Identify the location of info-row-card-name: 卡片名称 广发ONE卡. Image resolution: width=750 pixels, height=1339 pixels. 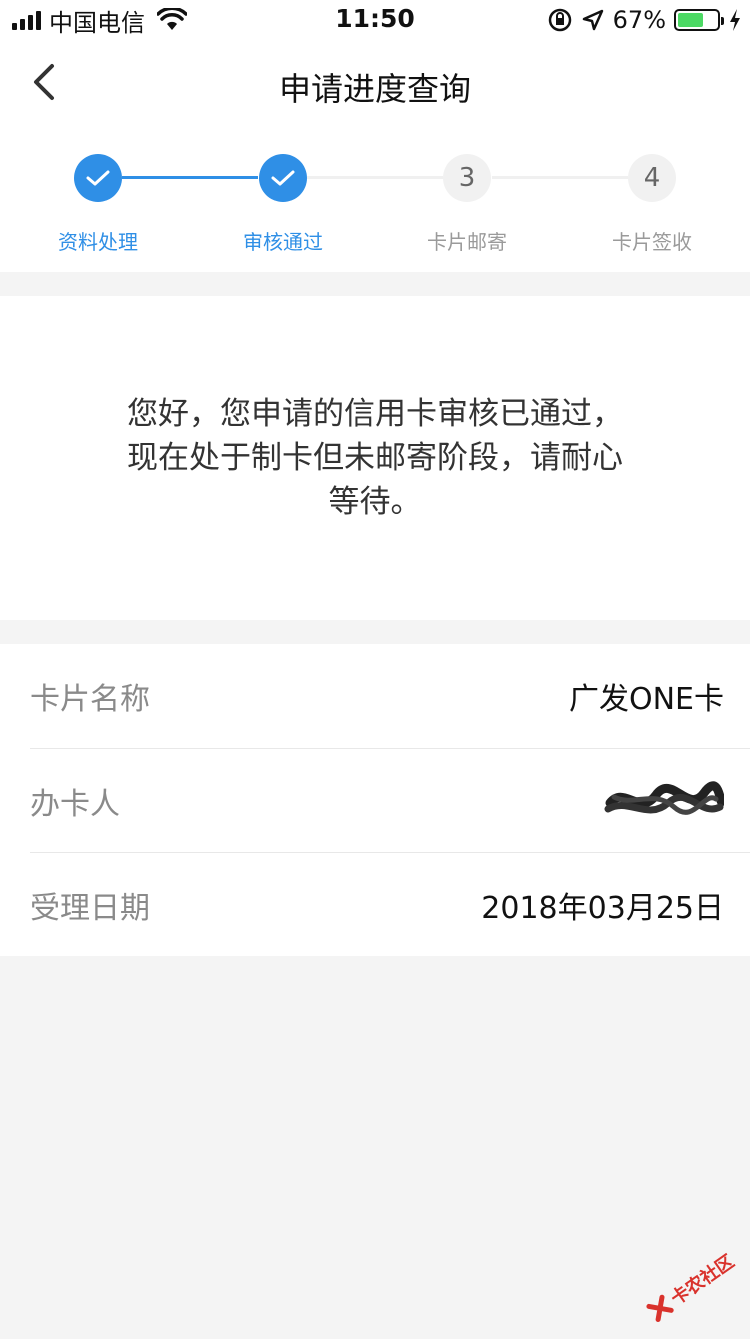
(390, 696).